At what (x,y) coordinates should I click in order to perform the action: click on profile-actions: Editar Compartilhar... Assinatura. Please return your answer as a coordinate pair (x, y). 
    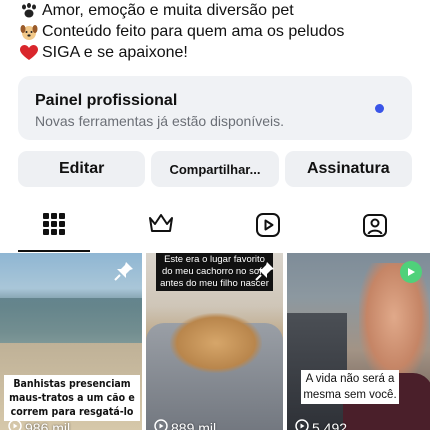
    Looking at the image, I should click on (215, 169).